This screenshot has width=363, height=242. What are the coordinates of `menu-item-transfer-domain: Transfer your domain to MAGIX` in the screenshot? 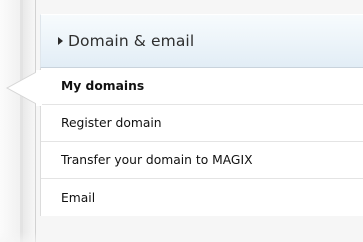 It's located at (202, 160).